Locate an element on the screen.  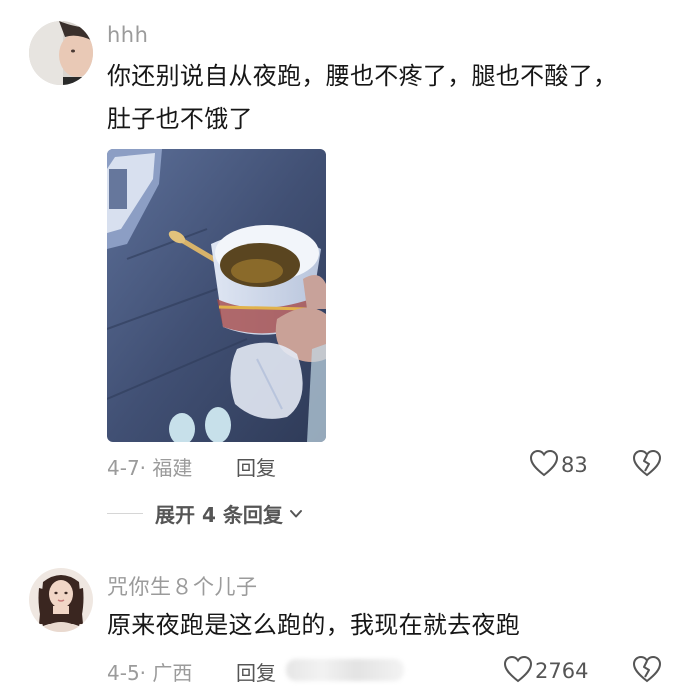
comment-username: hhh is located at coordinates (127, 35).